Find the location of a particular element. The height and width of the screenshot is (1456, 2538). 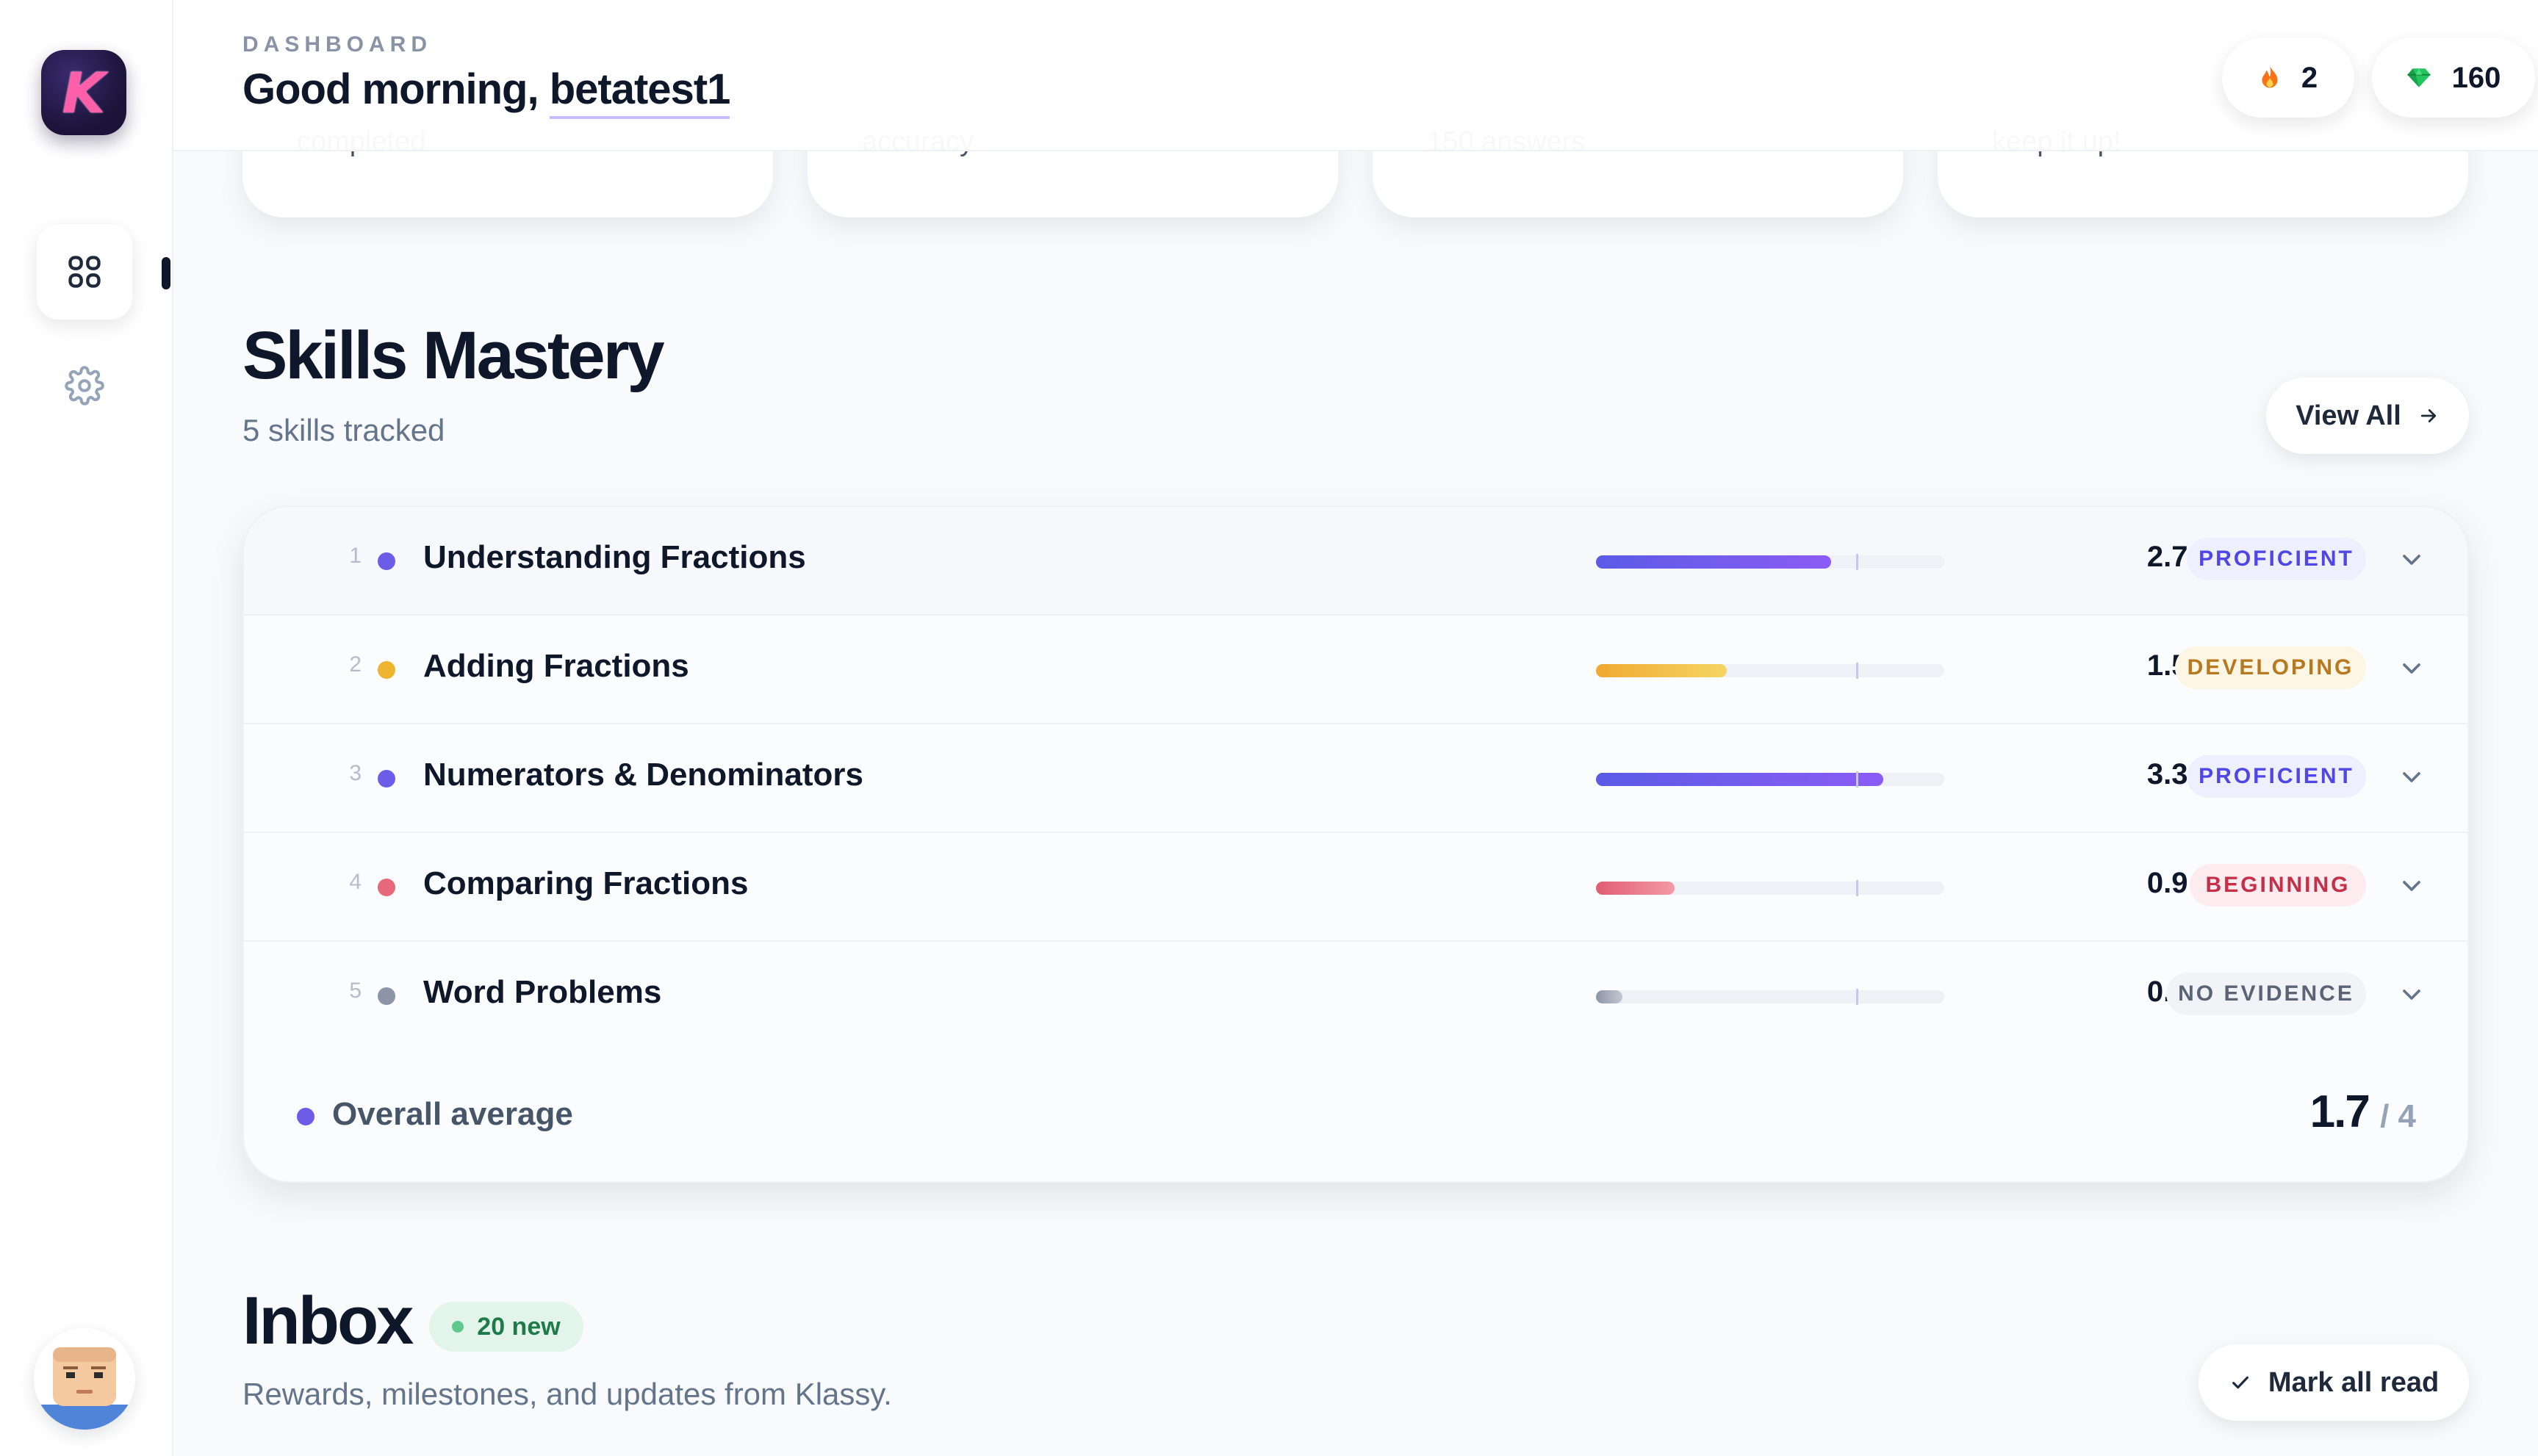

sidebar: K is located at coordinates (86, 728).